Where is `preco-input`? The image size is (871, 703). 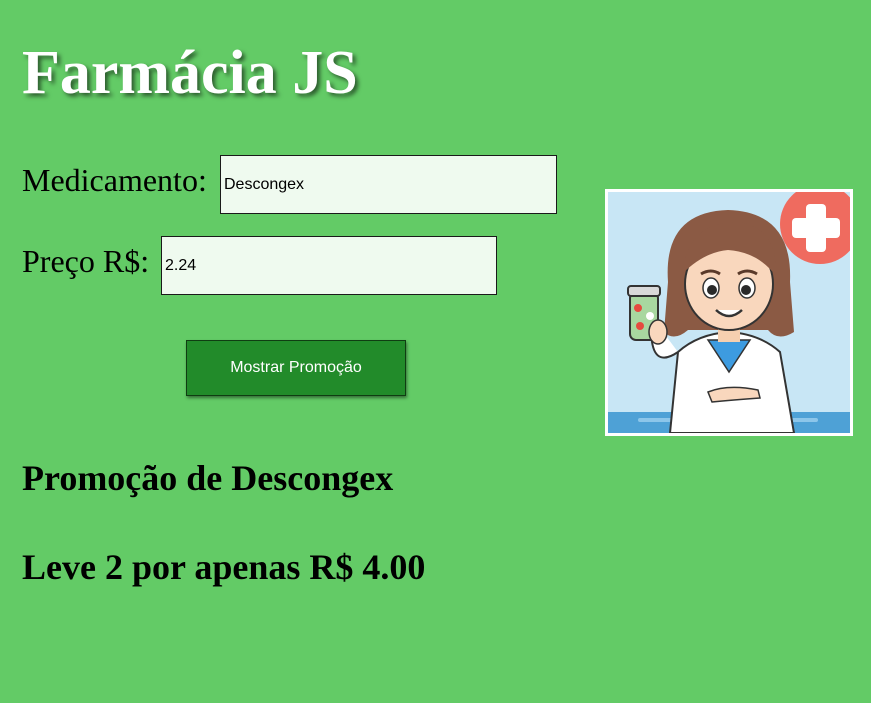
preco-input is located at coordinates (329, 265).